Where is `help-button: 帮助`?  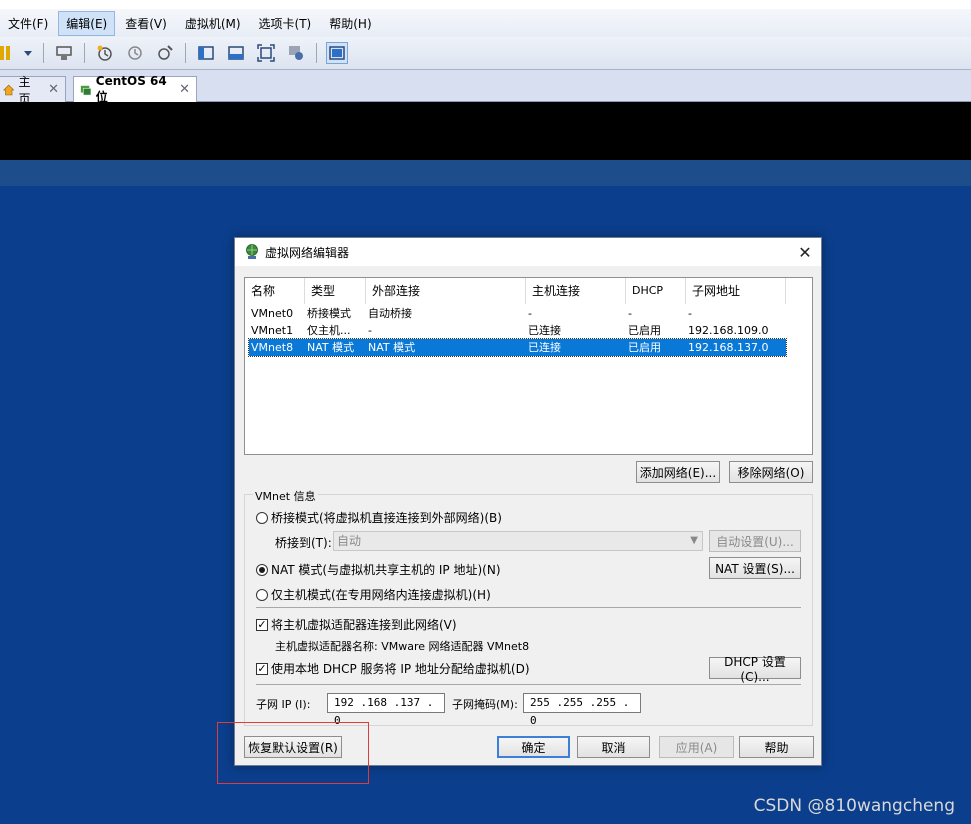 help-button: 帮助 is located at coordinates (776, 747).